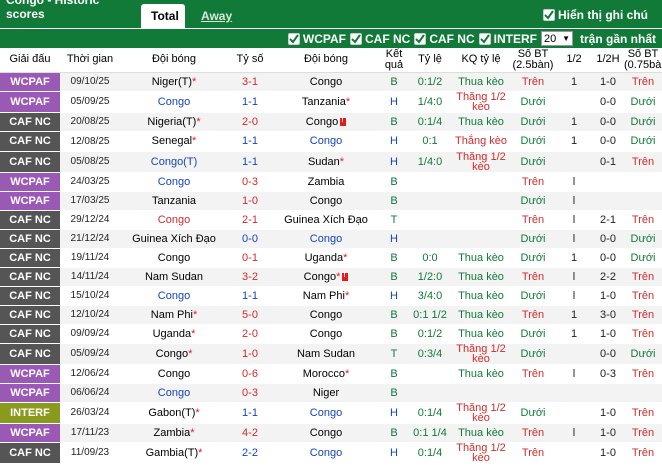  Describe the element at coordinates (216, 16) in the screenshot. I see `tab-away: Away` at that location.